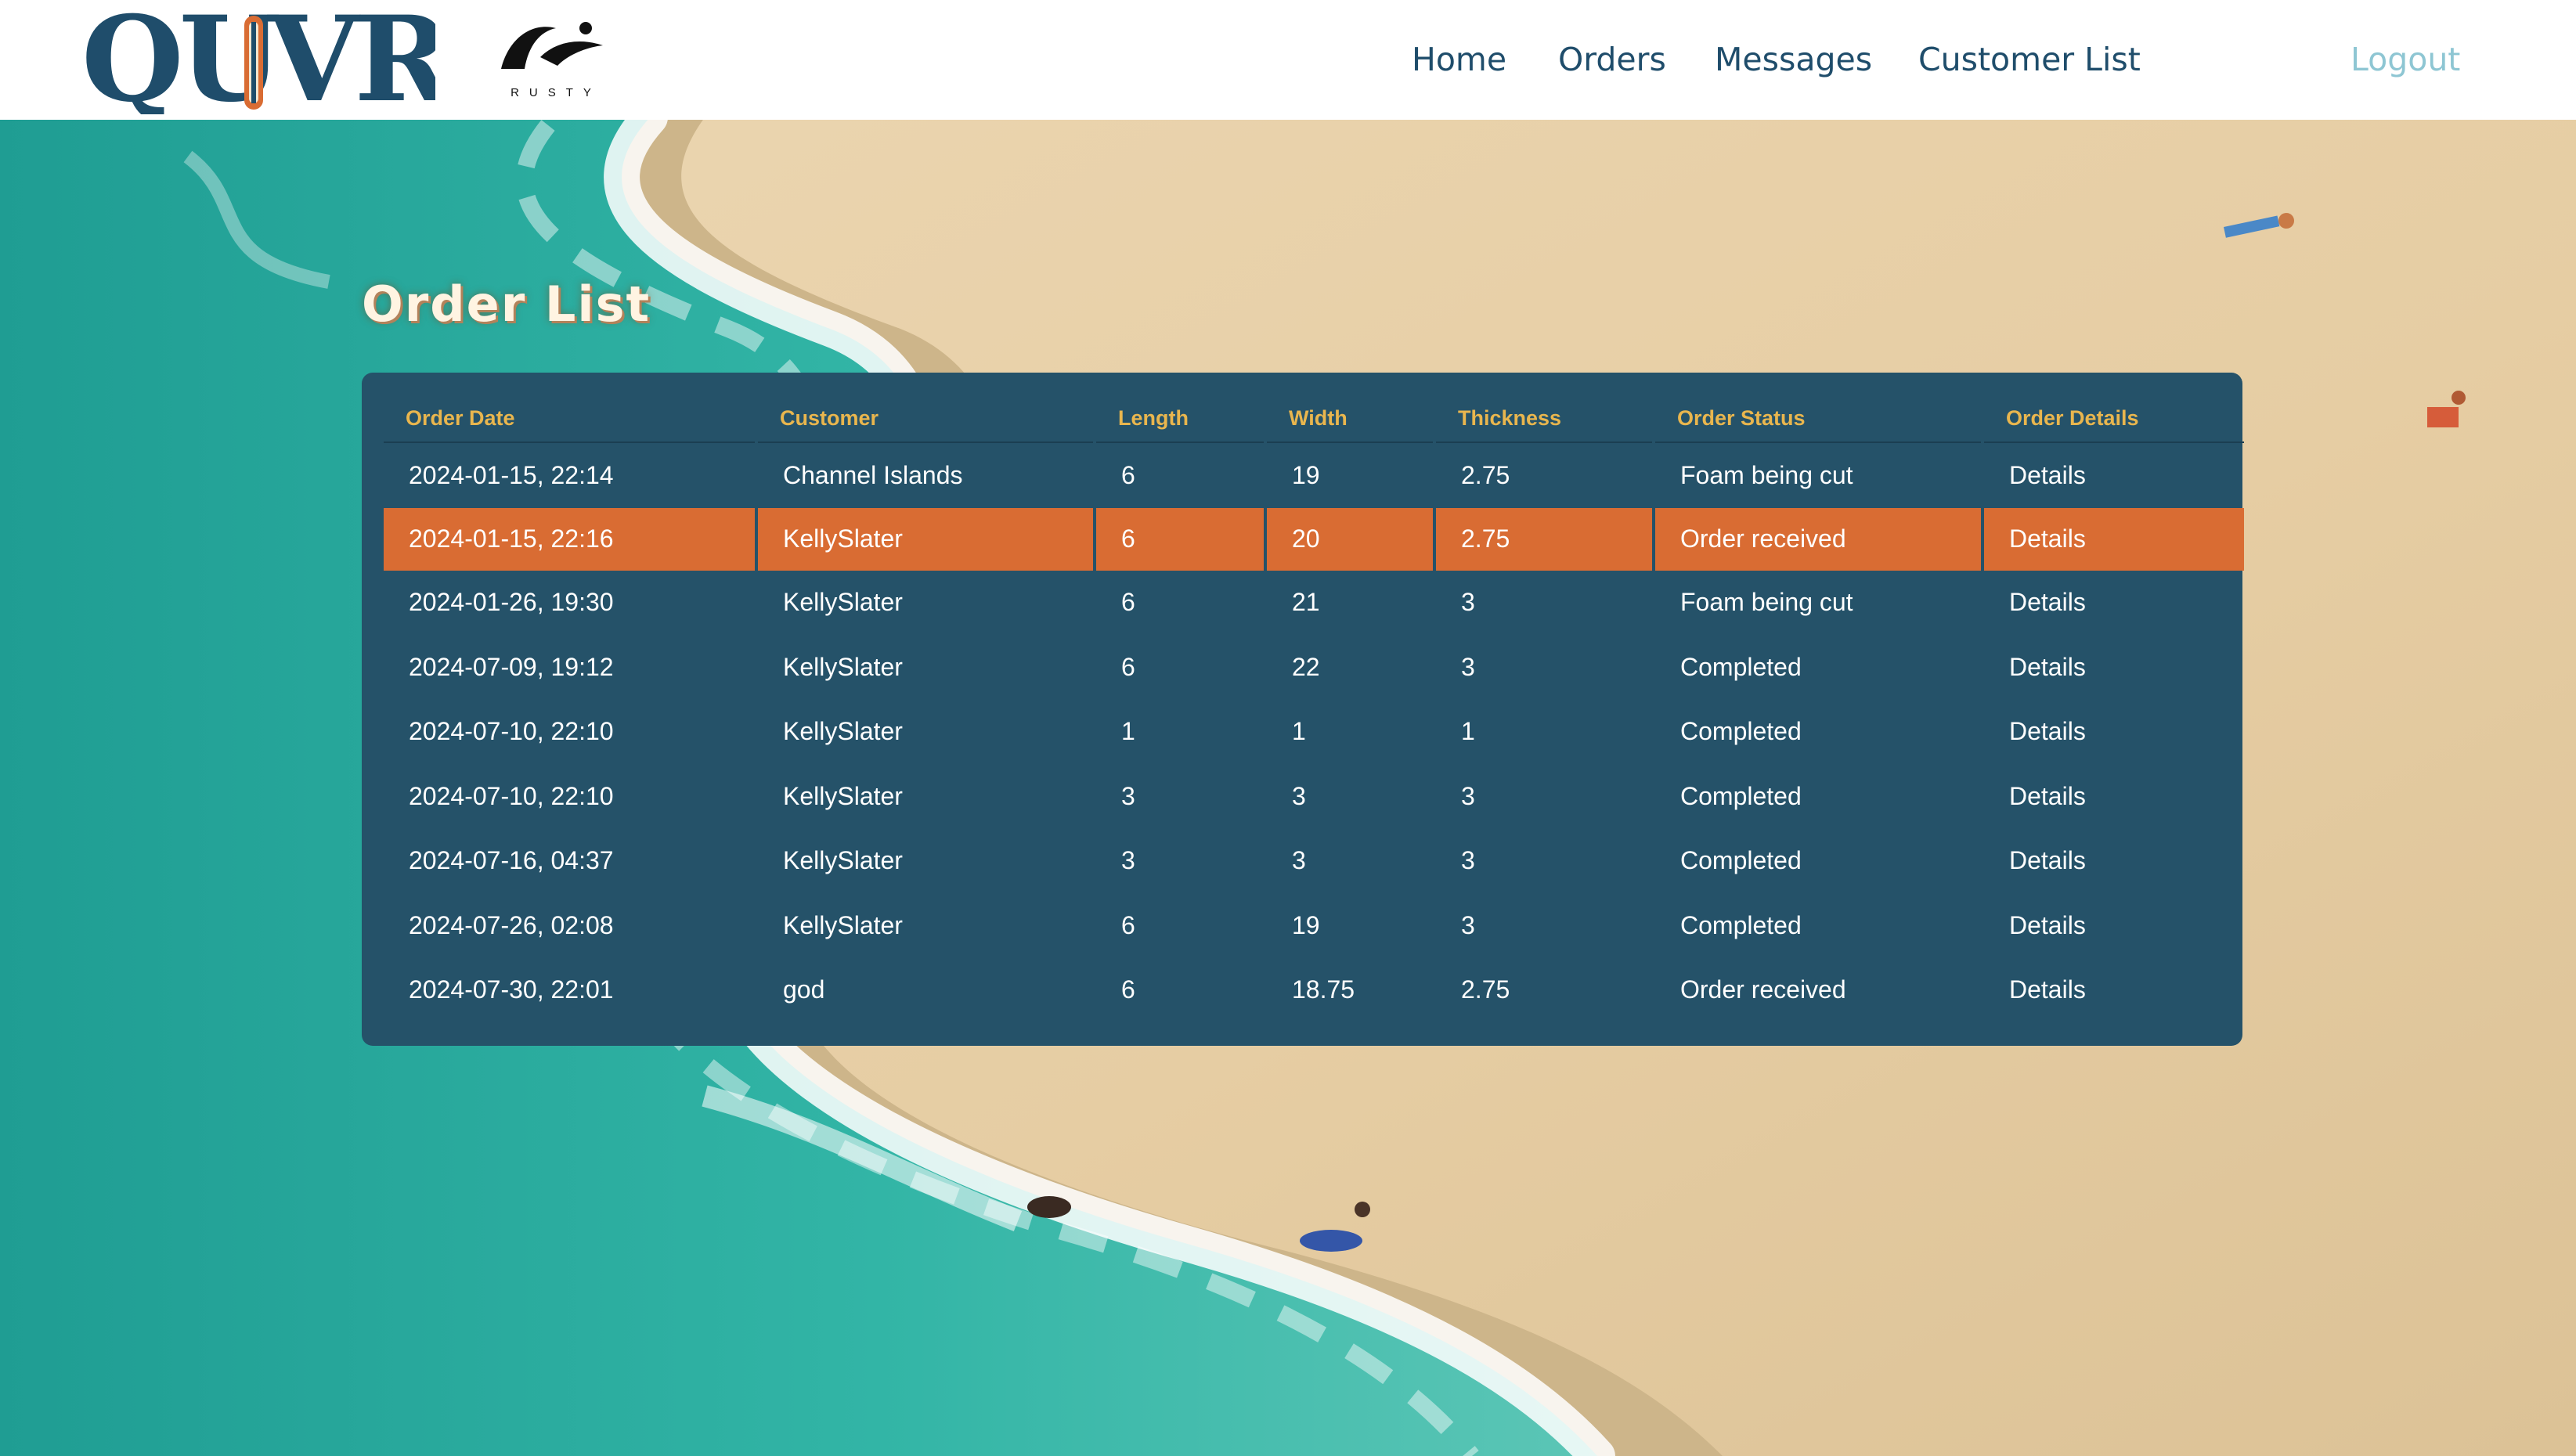 Image resolution: width=2576 pixels, height=1456 pixels. I want to click on cell-order-date: 2024-01-26, 19:30, so click(511, 602).